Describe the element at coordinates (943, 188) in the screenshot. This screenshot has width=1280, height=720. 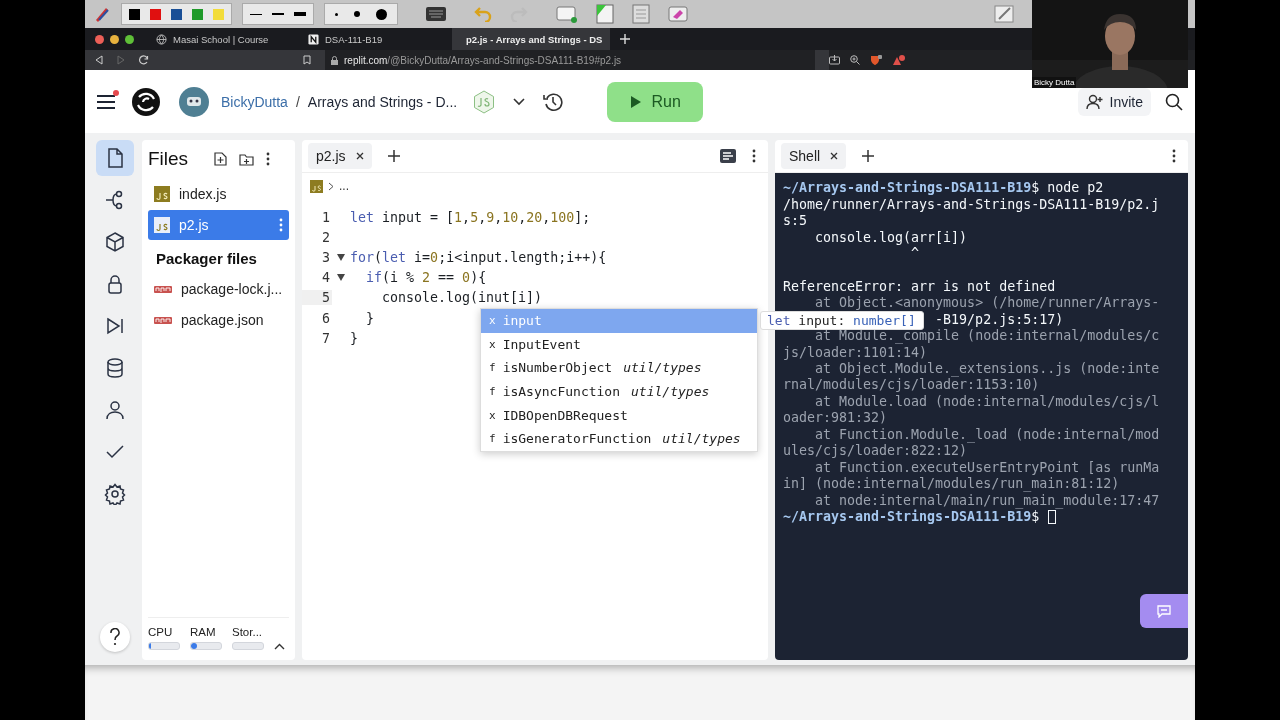
I see `terminal-line: ~/Arrays-and-Strings-DSA111-B19$ node p2` at that location.